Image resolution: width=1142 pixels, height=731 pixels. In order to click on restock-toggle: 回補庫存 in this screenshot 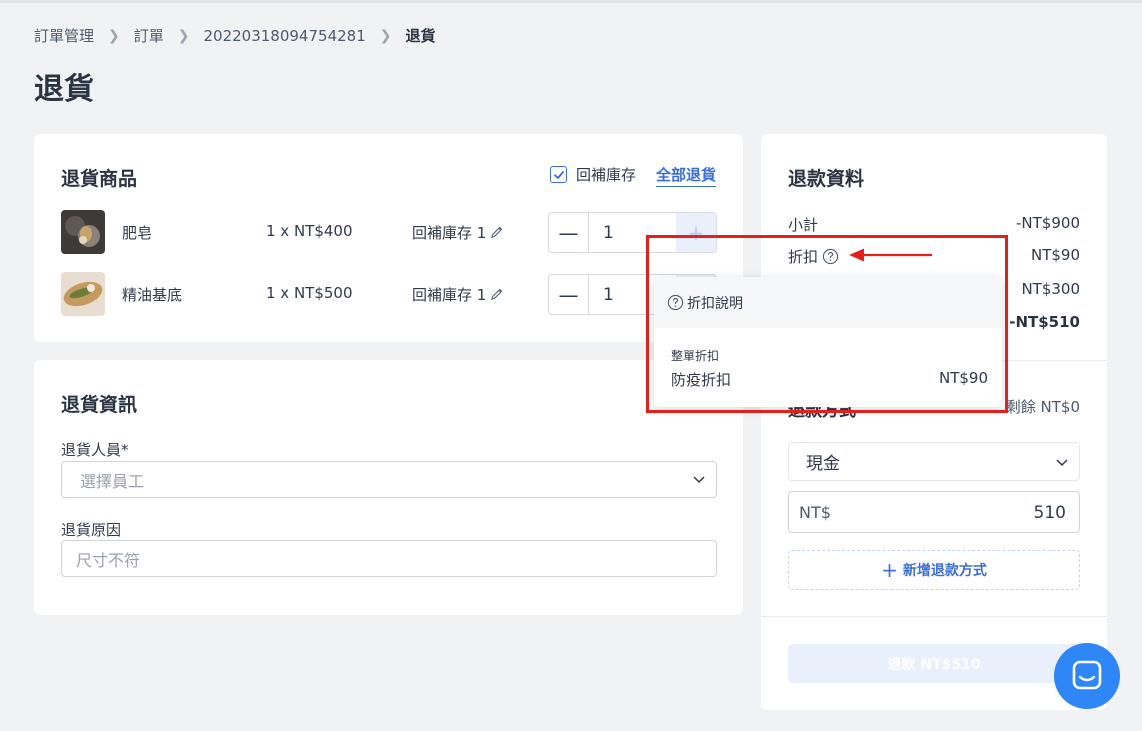, I will do `click(593, 174)`.